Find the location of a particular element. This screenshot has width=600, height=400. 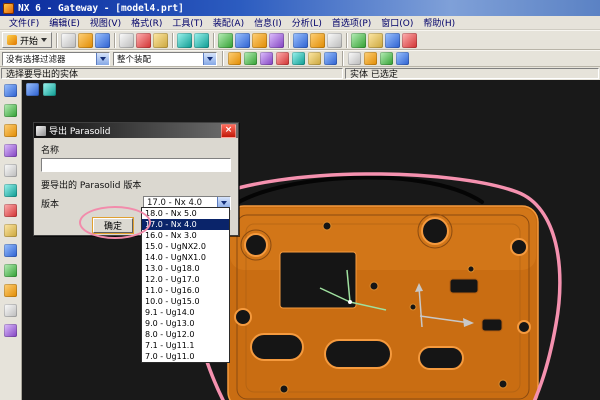

menu-window: 窗口(O) is located at coordinates (397, 22).